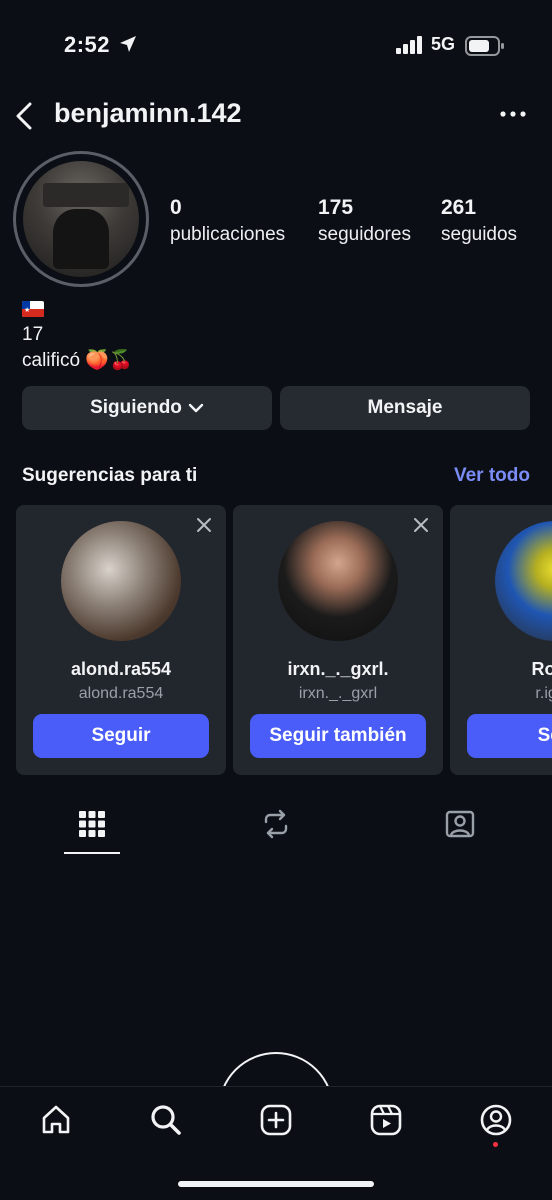  Describe the element at coordinates (459, 207) in the screenshot. I see `following-count: 261` at that location.